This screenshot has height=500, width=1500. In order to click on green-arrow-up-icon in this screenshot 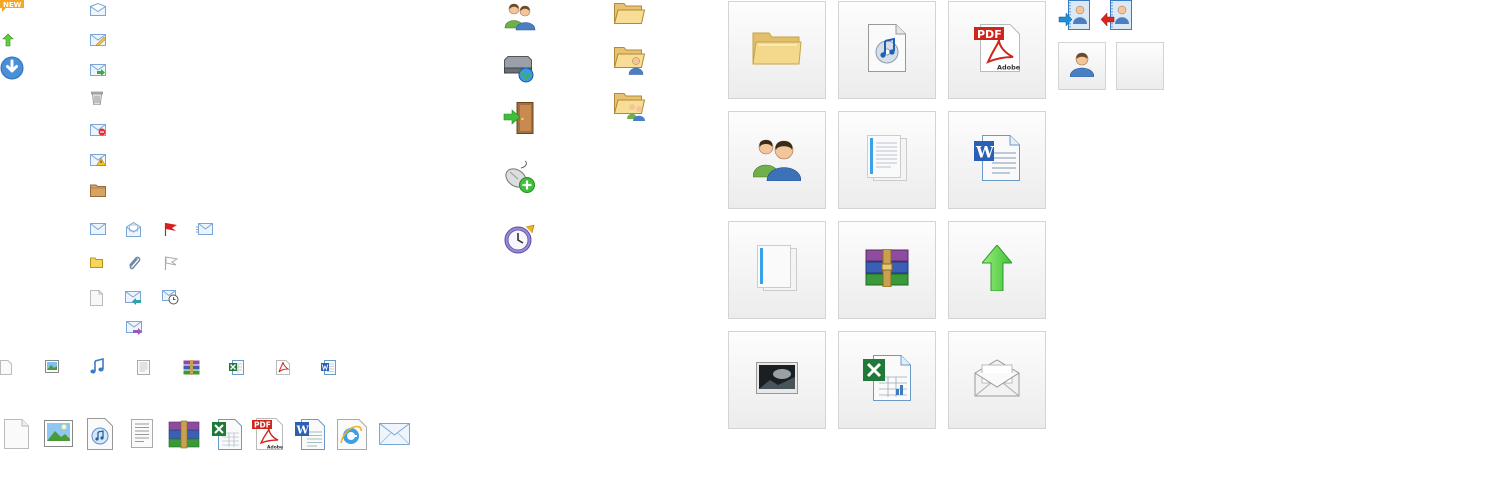, I will do `click(997, 269)`.